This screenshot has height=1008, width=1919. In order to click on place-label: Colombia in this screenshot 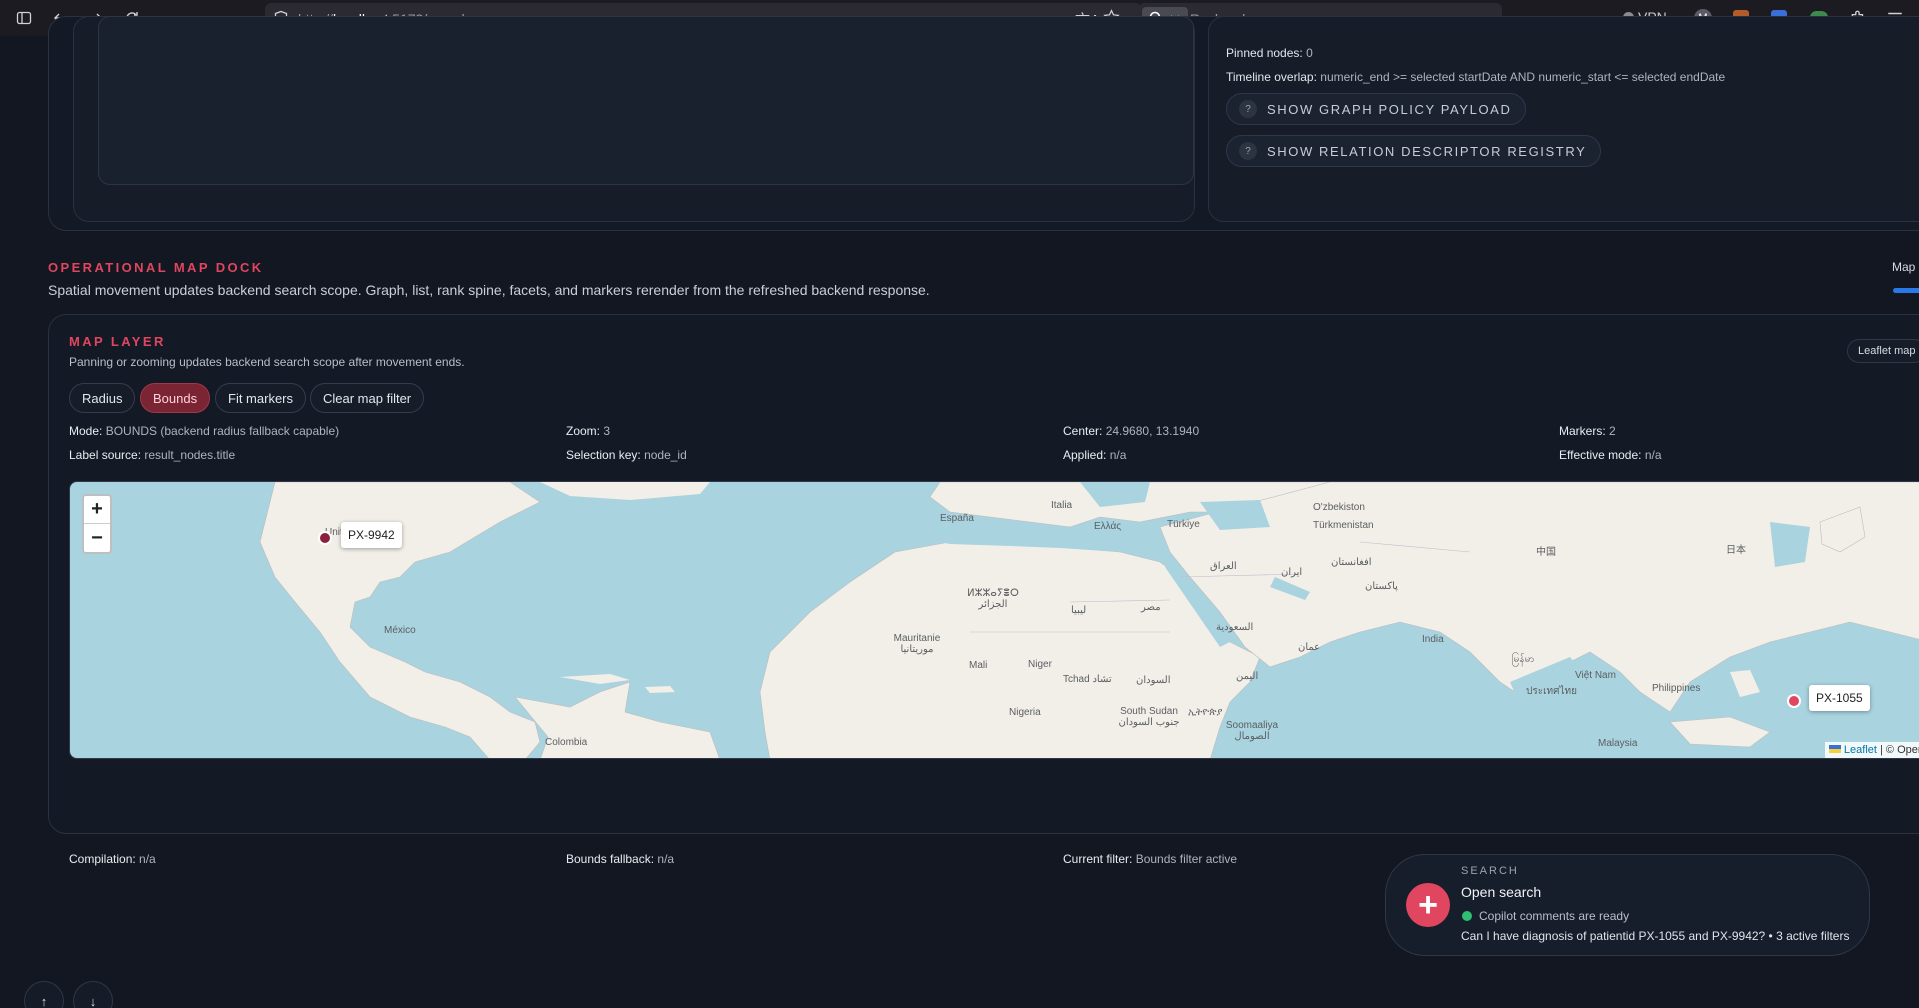, I will do `click(566, 742)`.